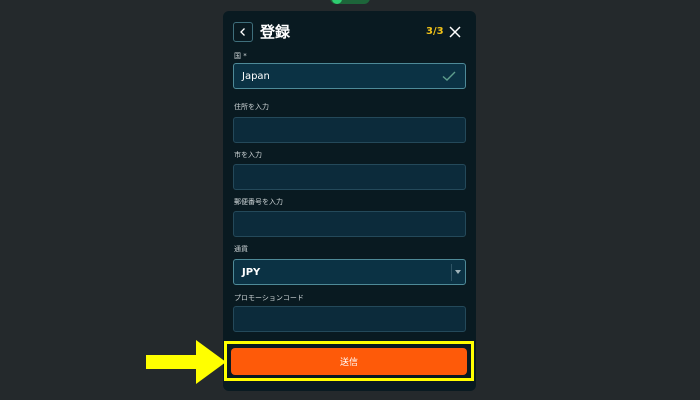  What do you see at coordinates (349, 76) in the screenshot?
I see `country-field: Japan` at bounding box center [349, 76].